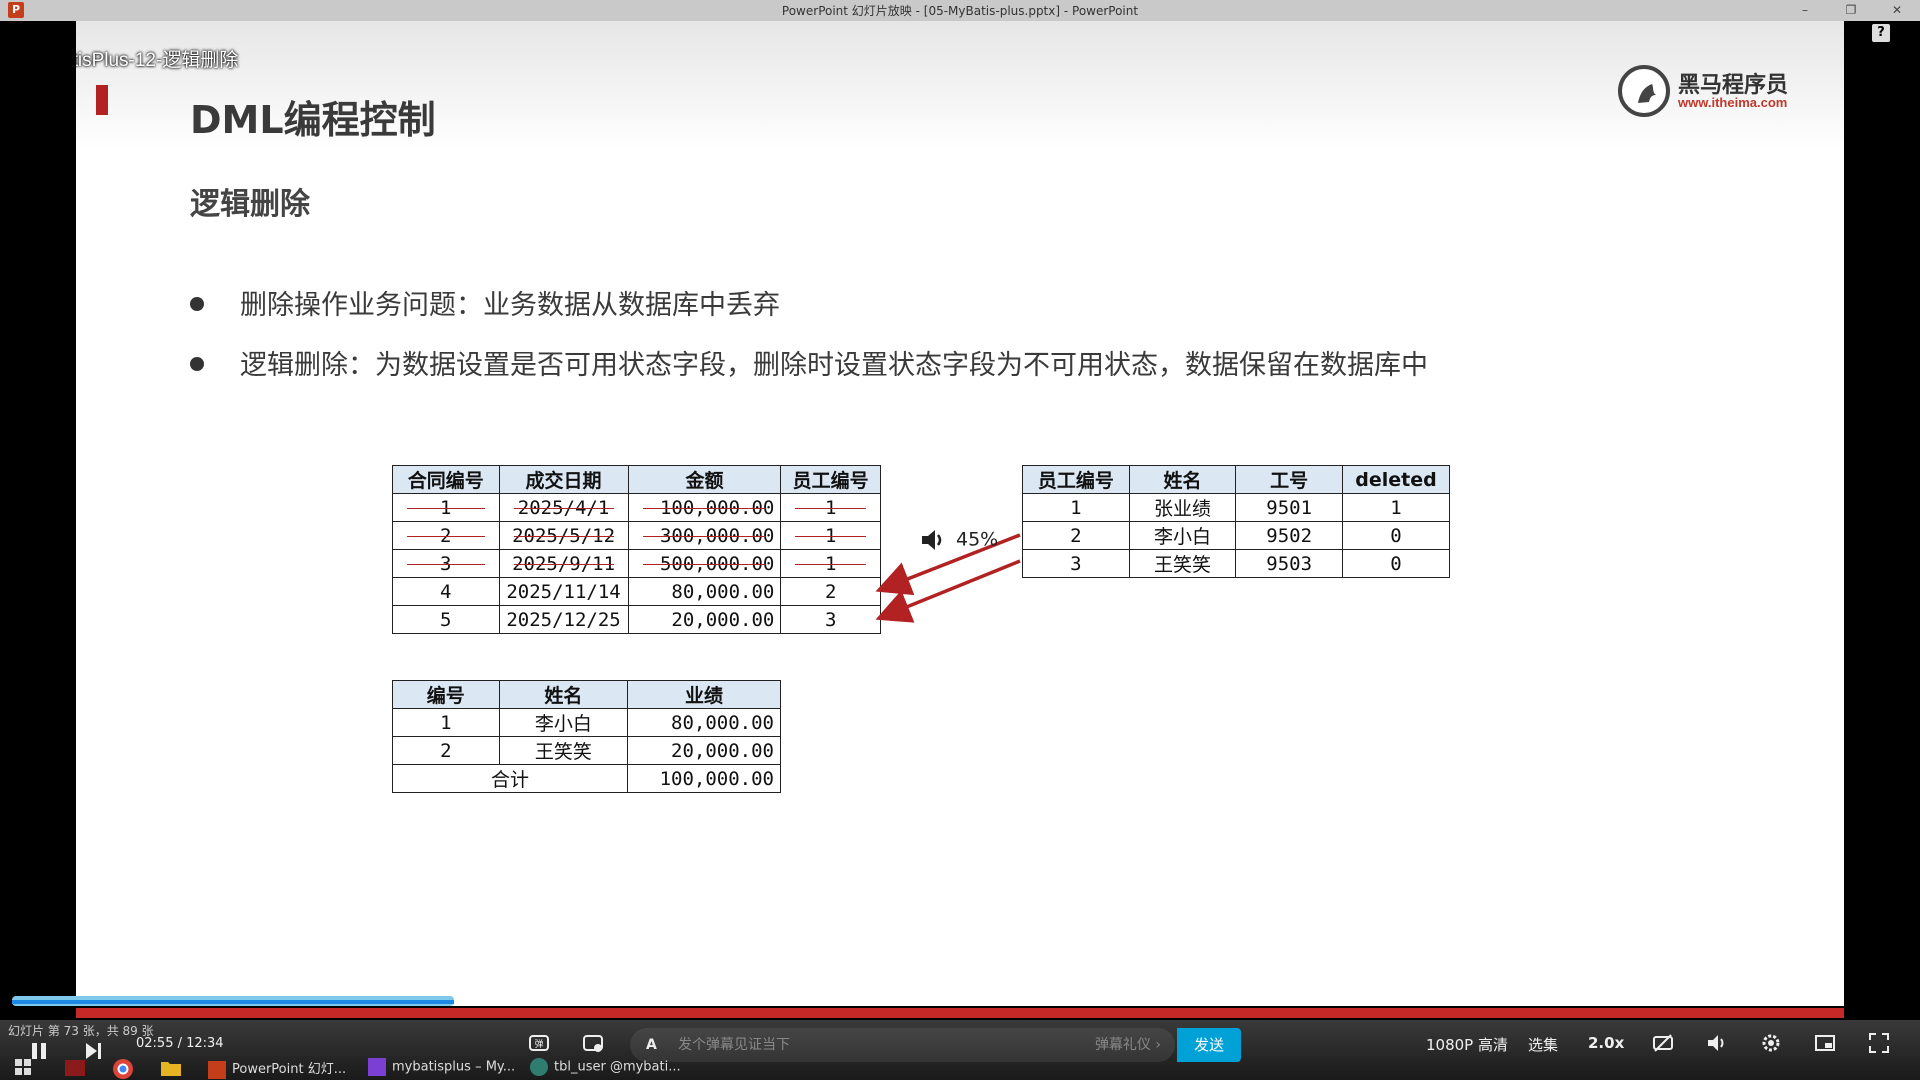  Describe the element at coordinates (1733, 102) in the screenshot. I see `logo-url: www.itheima.com` at that location.